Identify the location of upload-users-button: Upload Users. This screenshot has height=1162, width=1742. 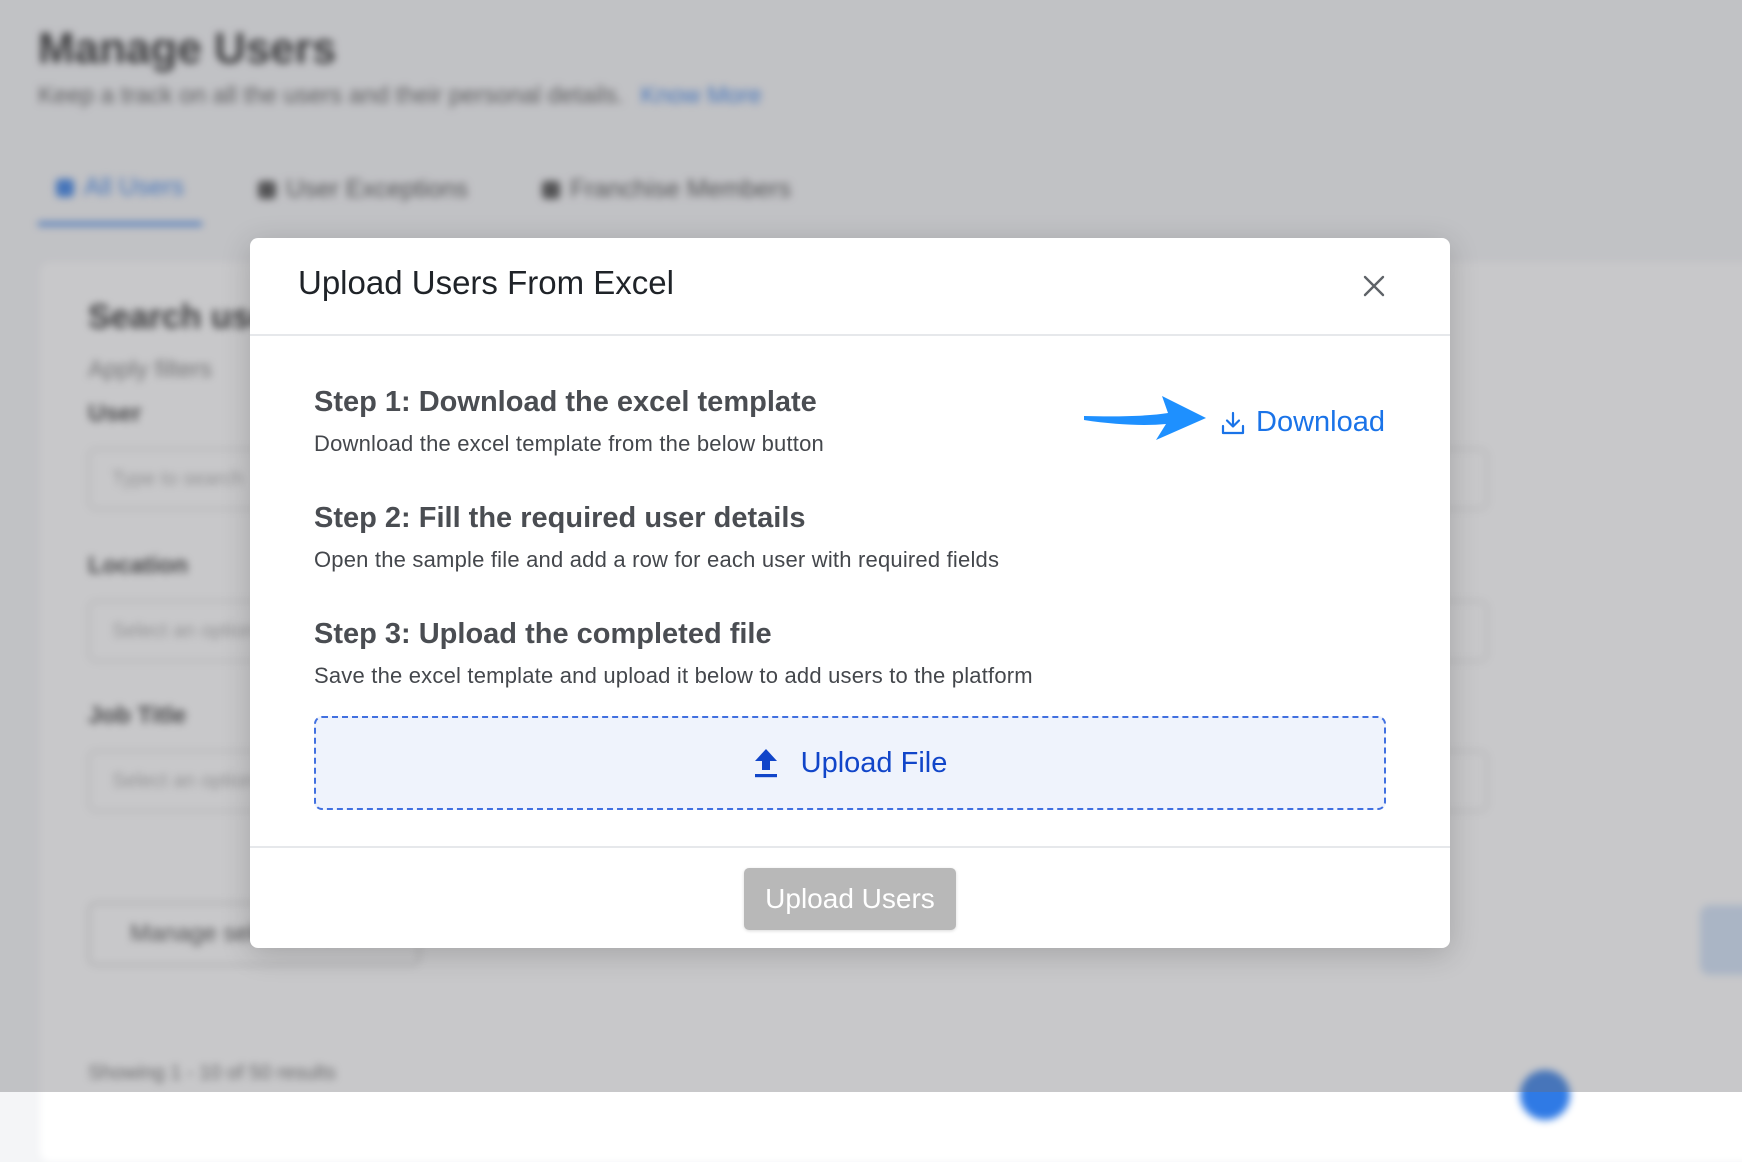
(850, 899).